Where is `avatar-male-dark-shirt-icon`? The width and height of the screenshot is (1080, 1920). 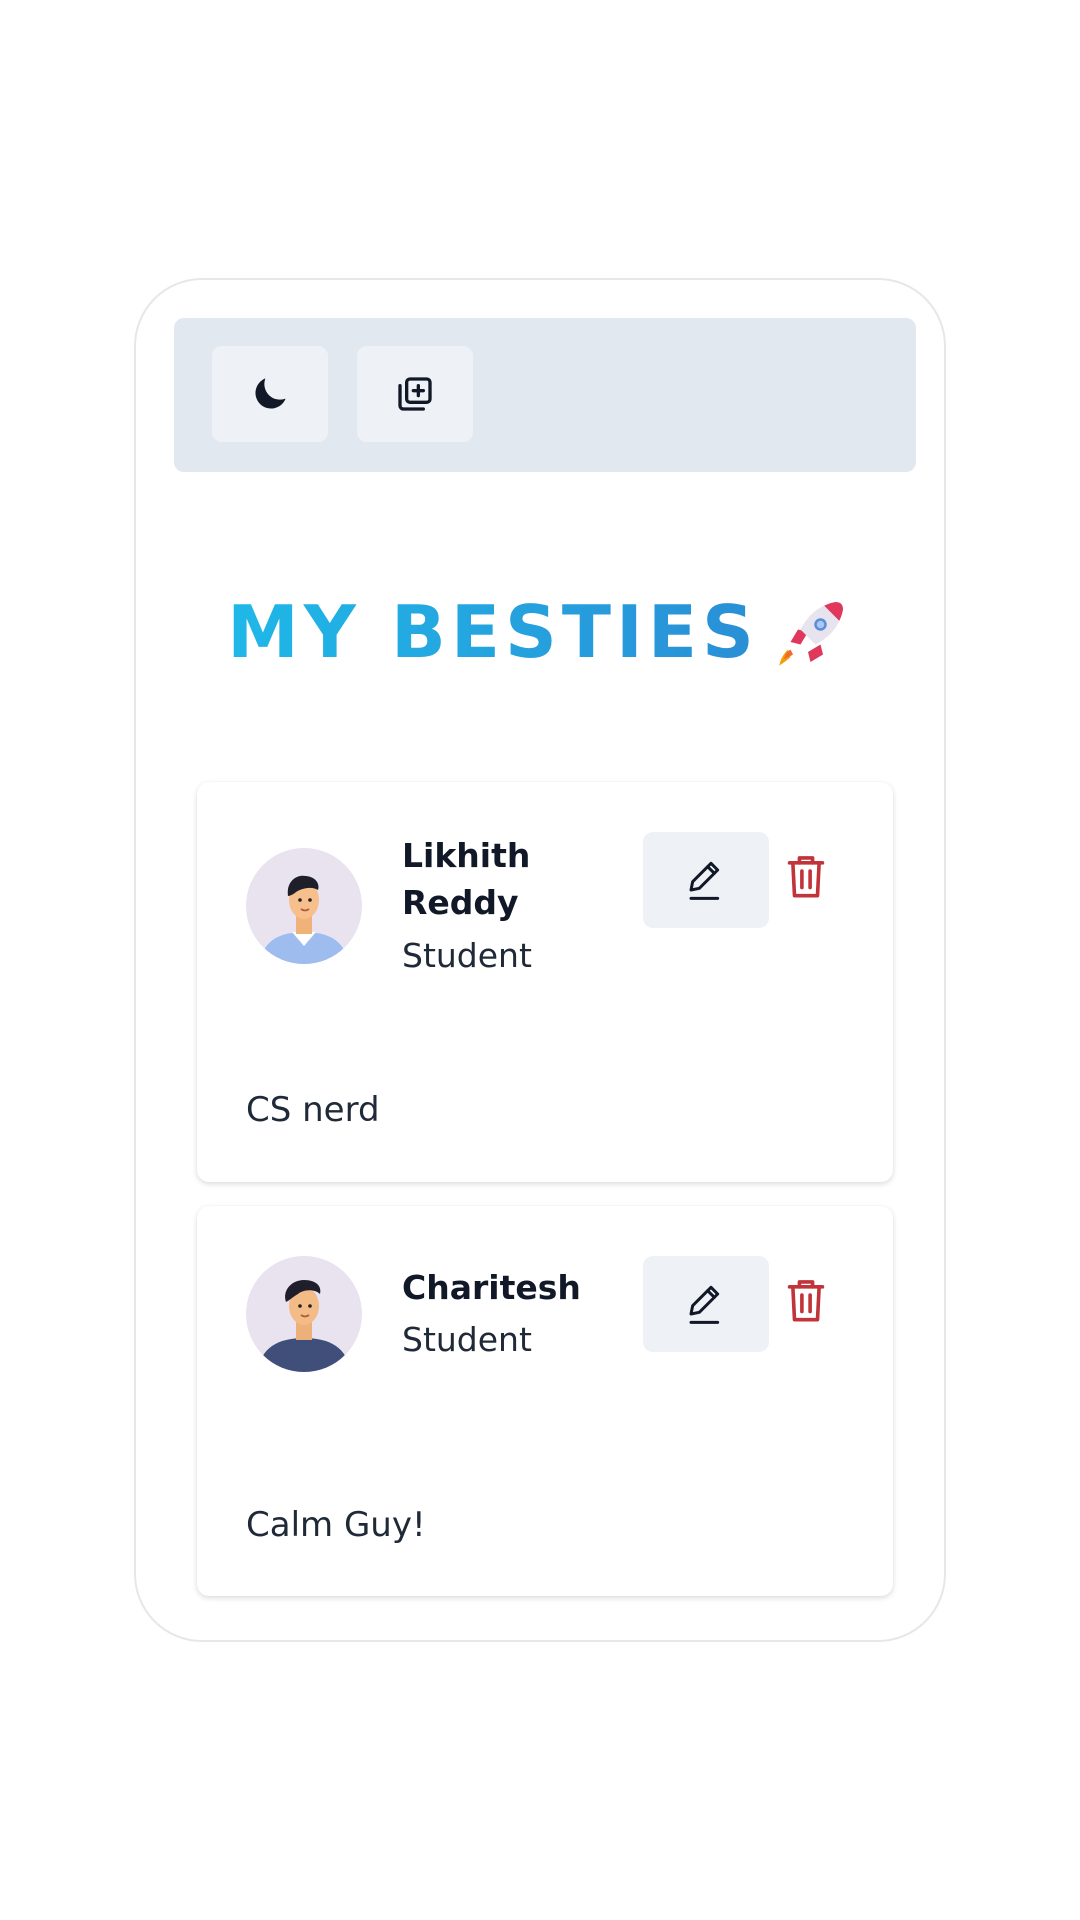 avatar-male-dark-shirt-icon is located at coordinates (304, 1326).